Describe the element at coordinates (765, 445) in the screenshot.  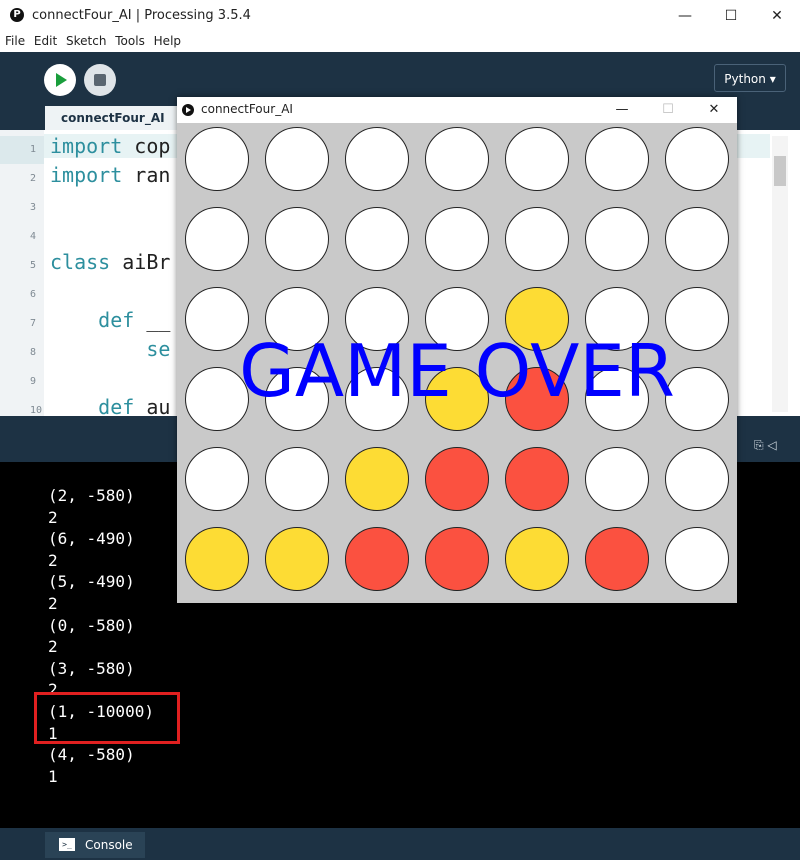
I see `console-tool-icons: ⎘ ◁` at that location.